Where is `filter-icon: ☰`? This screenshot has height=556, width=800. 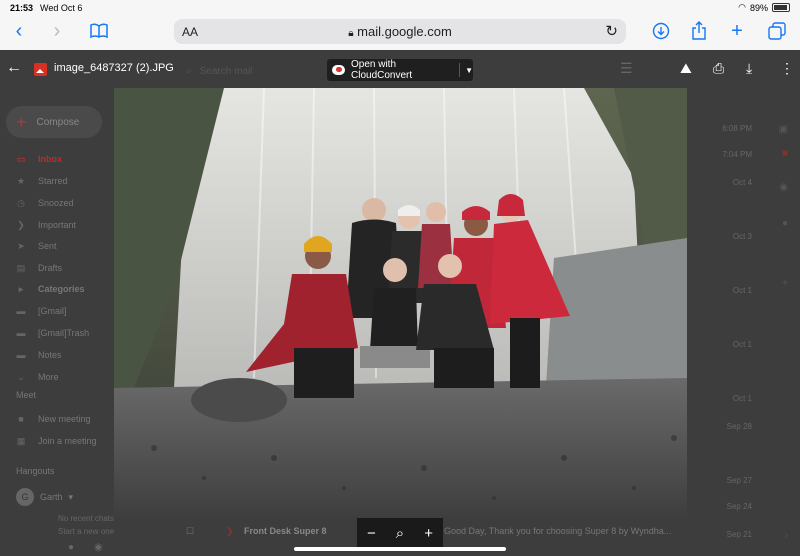
filter-icon: ☰ is located at coordinates (626, 68).